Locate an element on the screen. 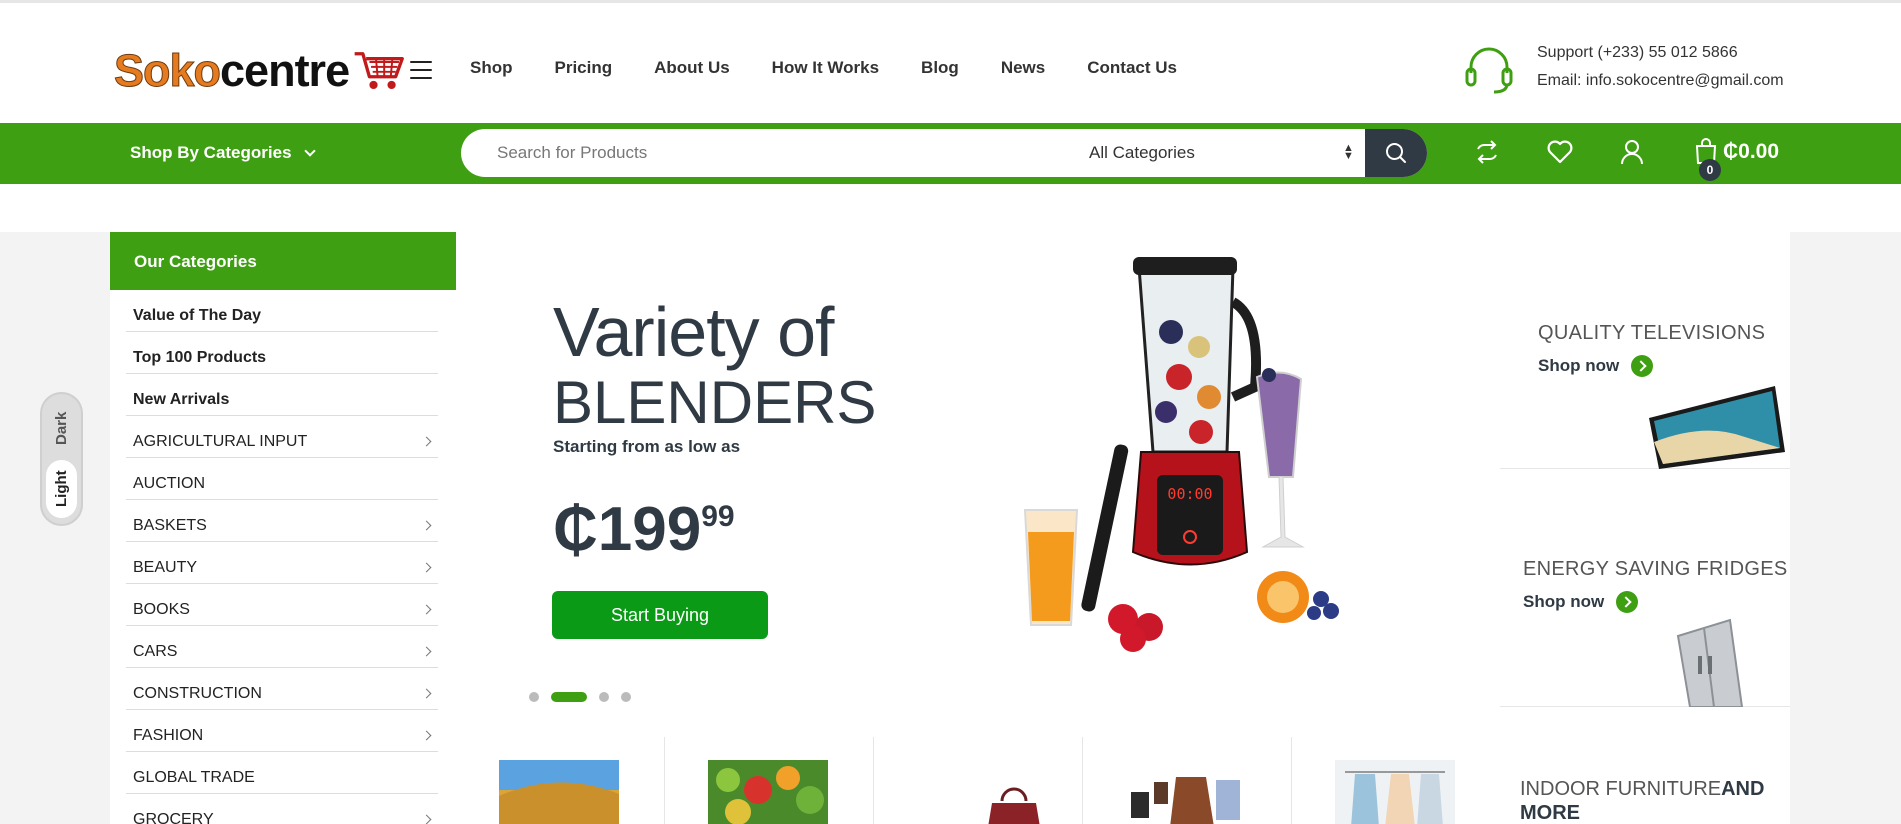 Image resolution: width=1901 pixels, height=824 pixels. hero-subtitle: Starting from as low as is located at coordinates (647, 446).